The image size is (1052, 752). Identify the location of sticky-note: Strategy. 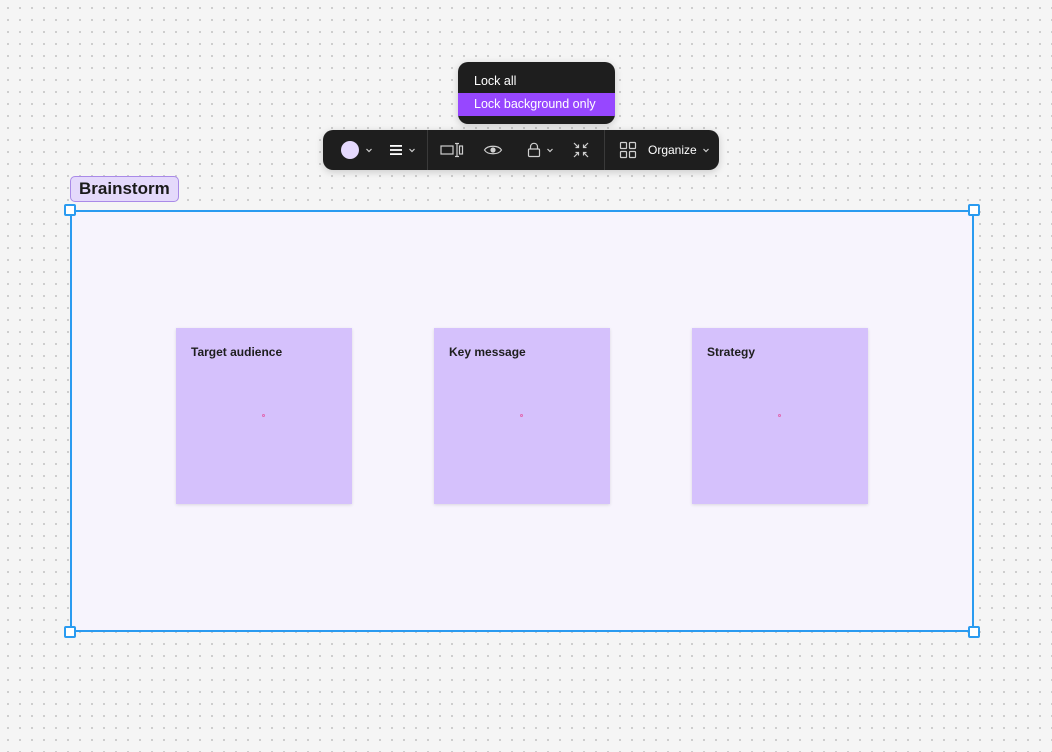
(780, 416).